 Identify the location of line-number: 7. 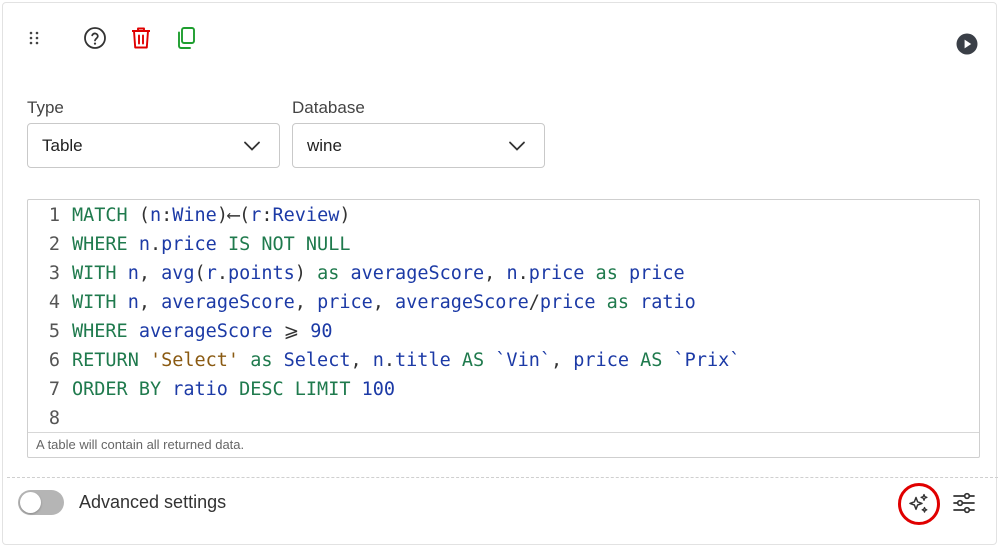
(54, 389).